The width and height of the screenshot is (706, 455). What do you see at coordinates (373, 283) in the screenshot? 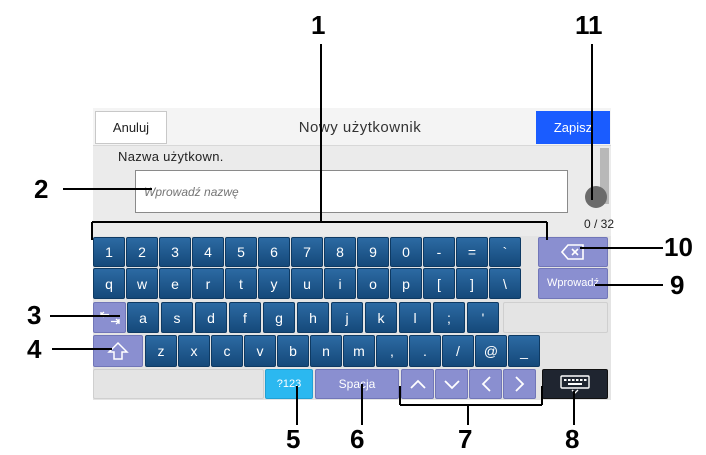
I see `key-2-8: o` at bounding box center [373, 283].